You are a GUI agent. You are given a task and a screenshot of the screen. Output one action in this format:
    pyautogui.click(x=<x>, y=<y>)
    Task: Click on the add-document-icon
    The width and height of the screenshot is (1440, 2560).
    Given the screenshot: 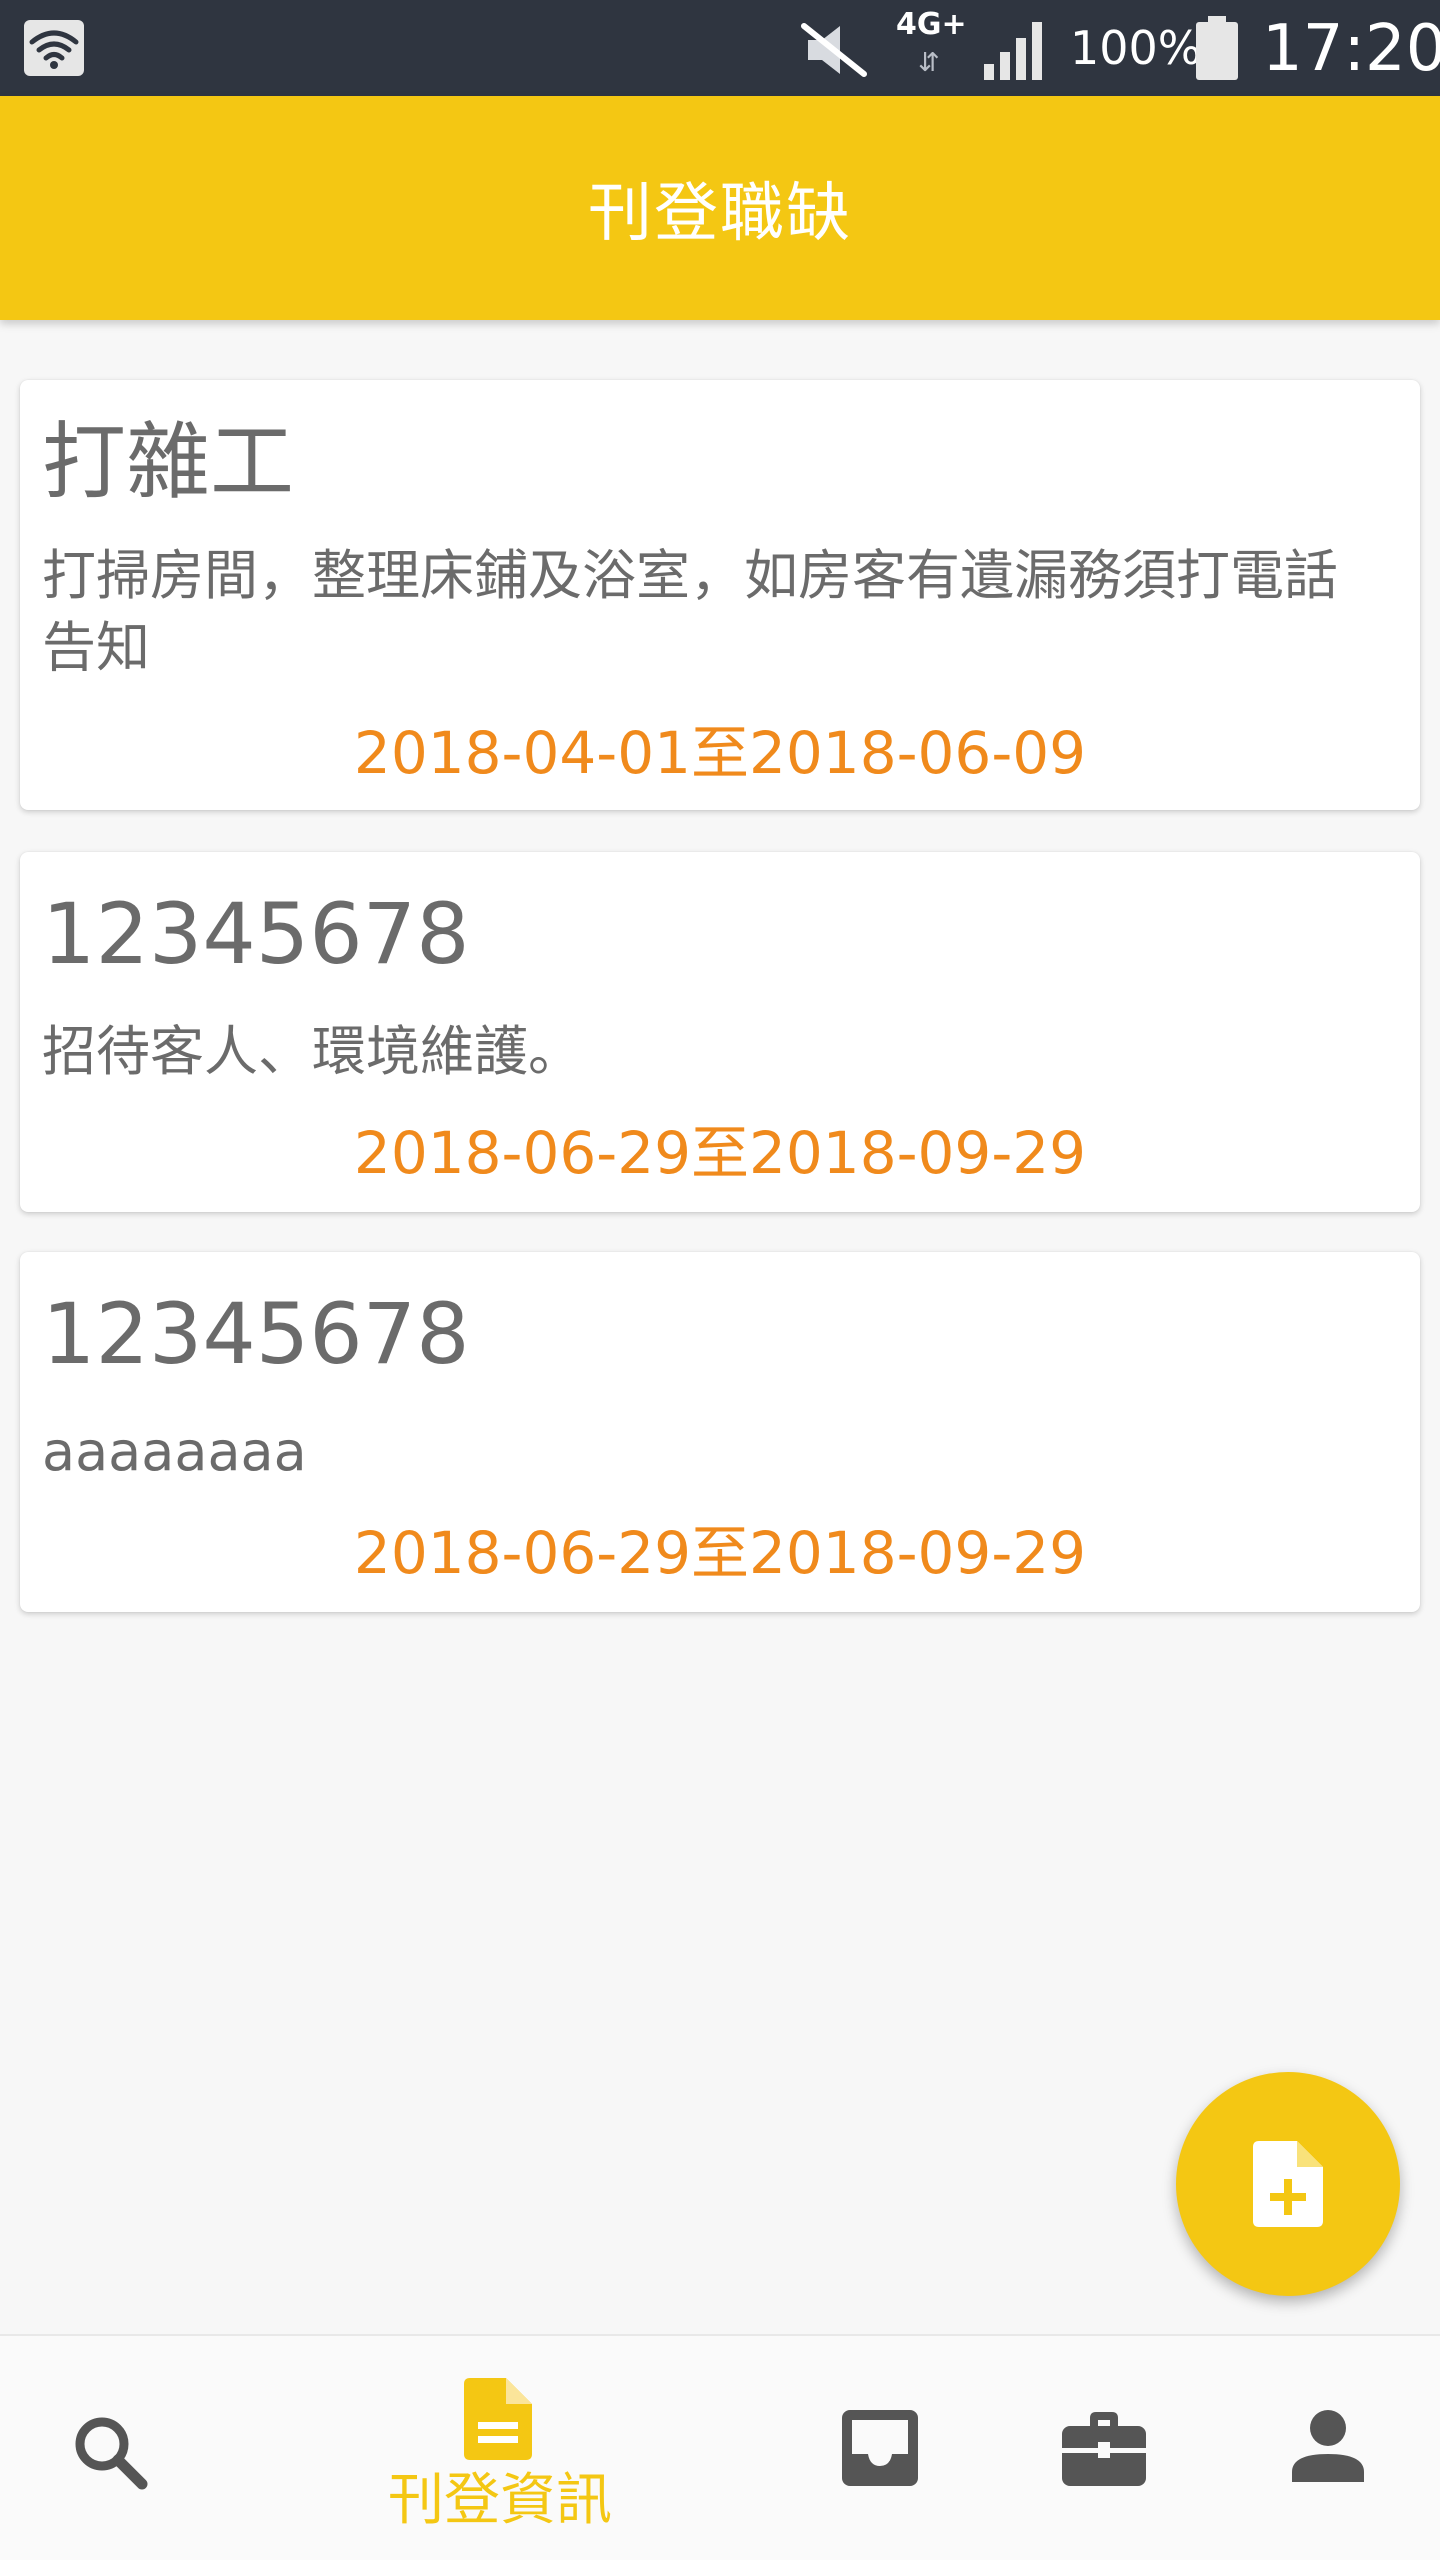 What is the action you would take?
    pyautogui.click(x=1288, y=2184)
    